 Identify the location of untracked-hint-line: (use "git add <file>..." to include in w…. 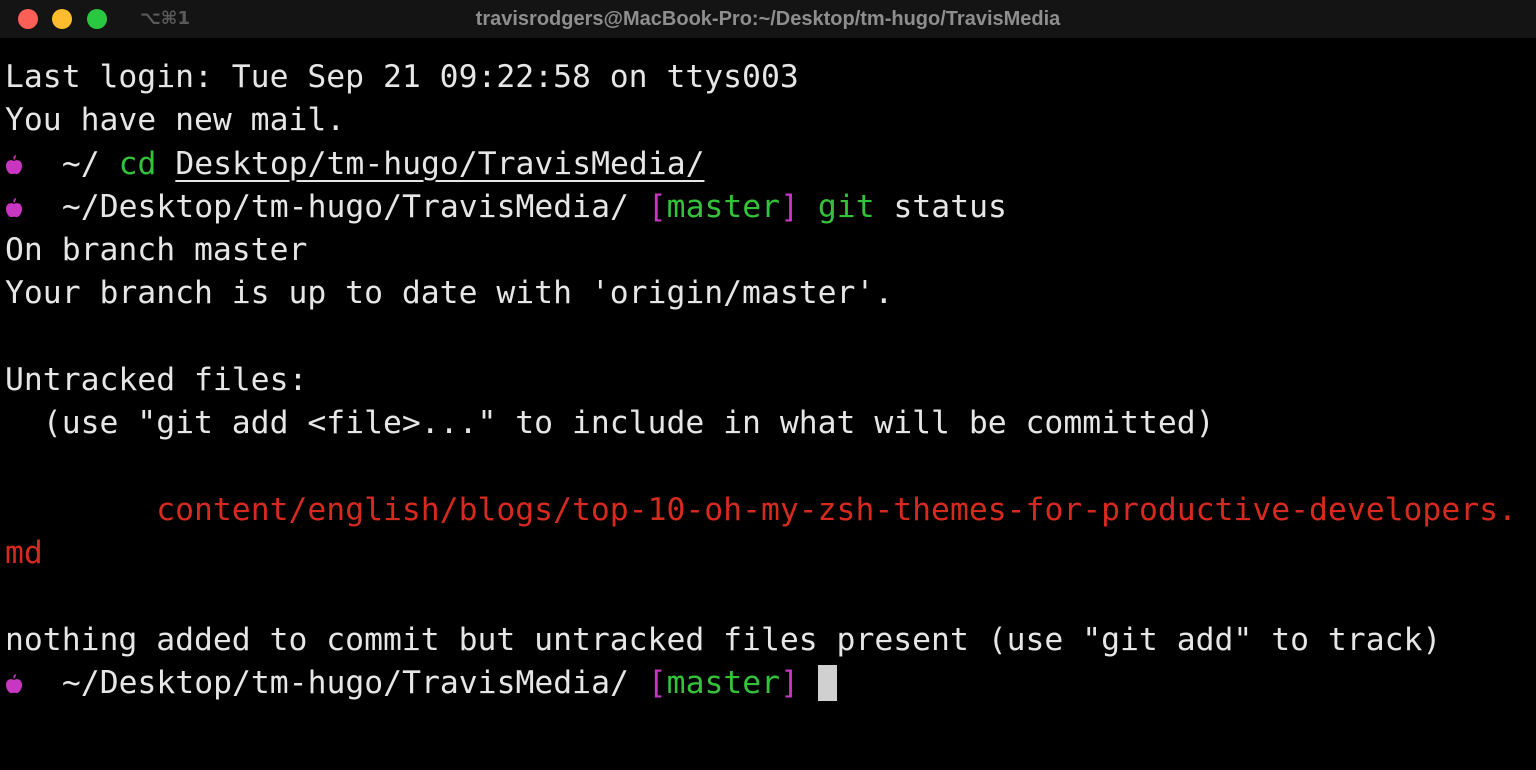
(610, 423).